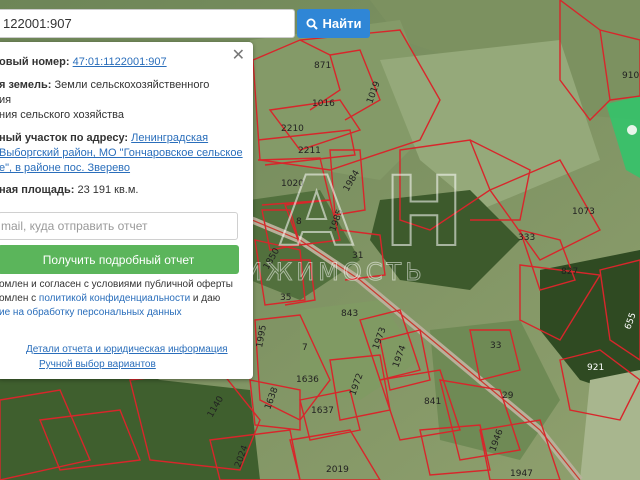  I want to click on parcel-label: 1947, so click(521, 474).